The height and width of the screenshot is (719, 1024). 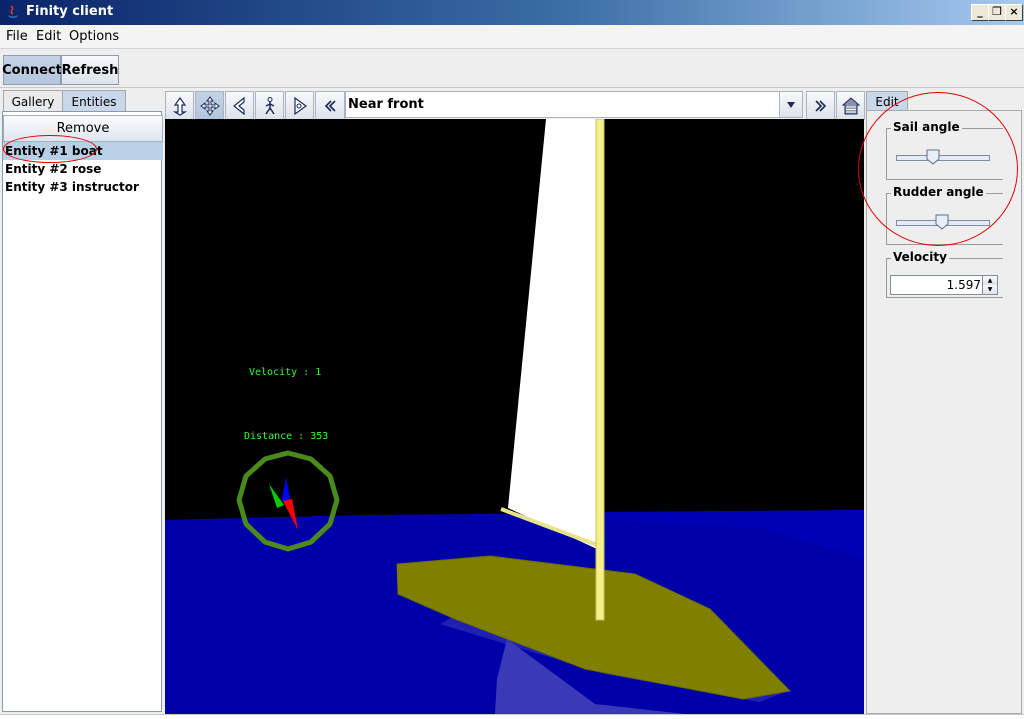 I want to click on title-bar: Finity client _ ❐ ×, so click(x=512, y=12).